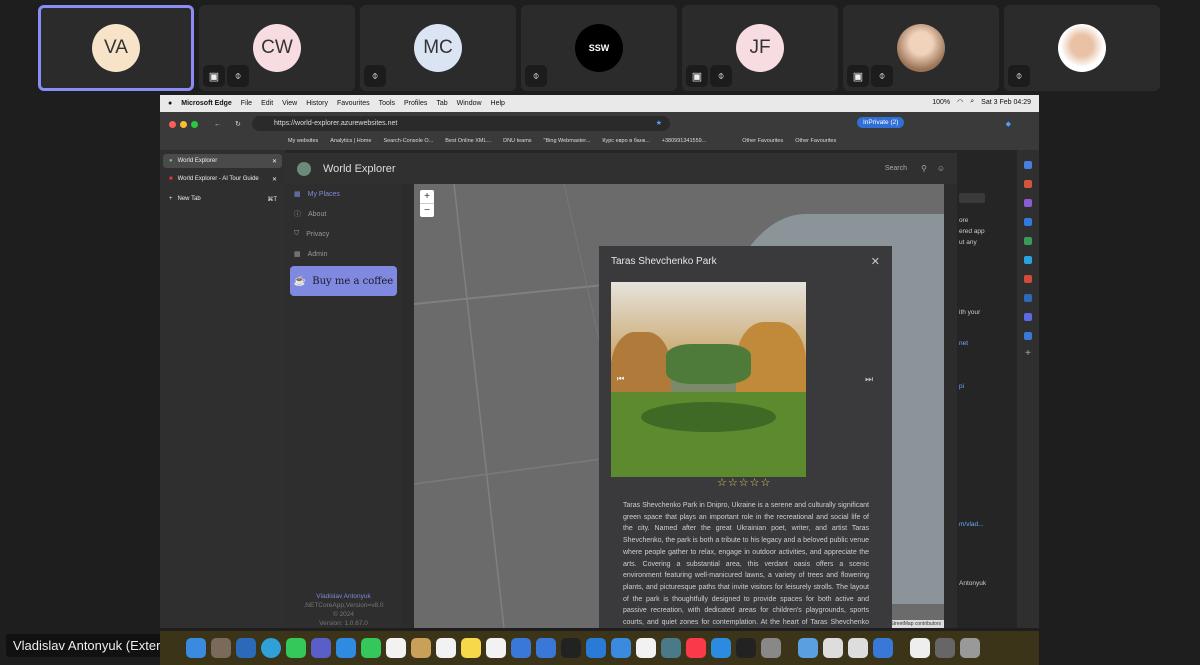 This screenshot has height=665, width=1200. I want to click on menu-view: View, so click(289, 103).